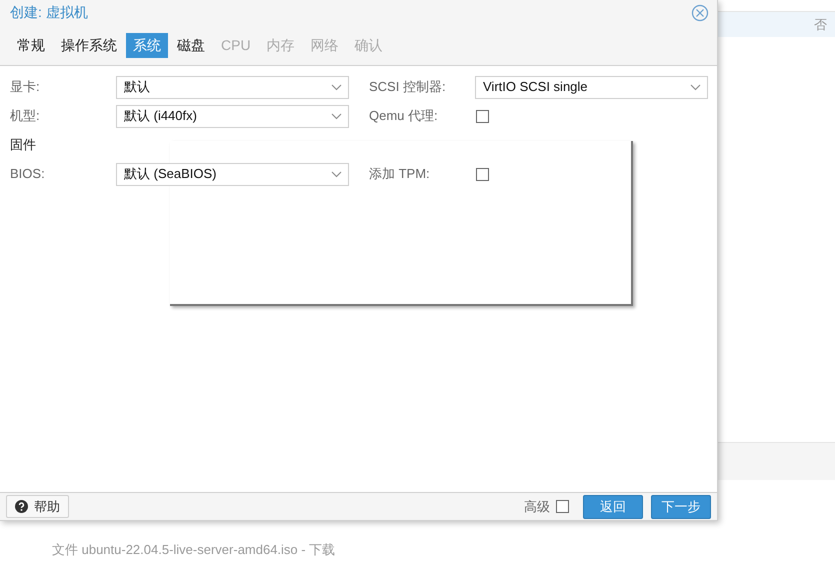 The image size is (835, 562). I want to click on field-label: BIOS:, so click(28, 174).